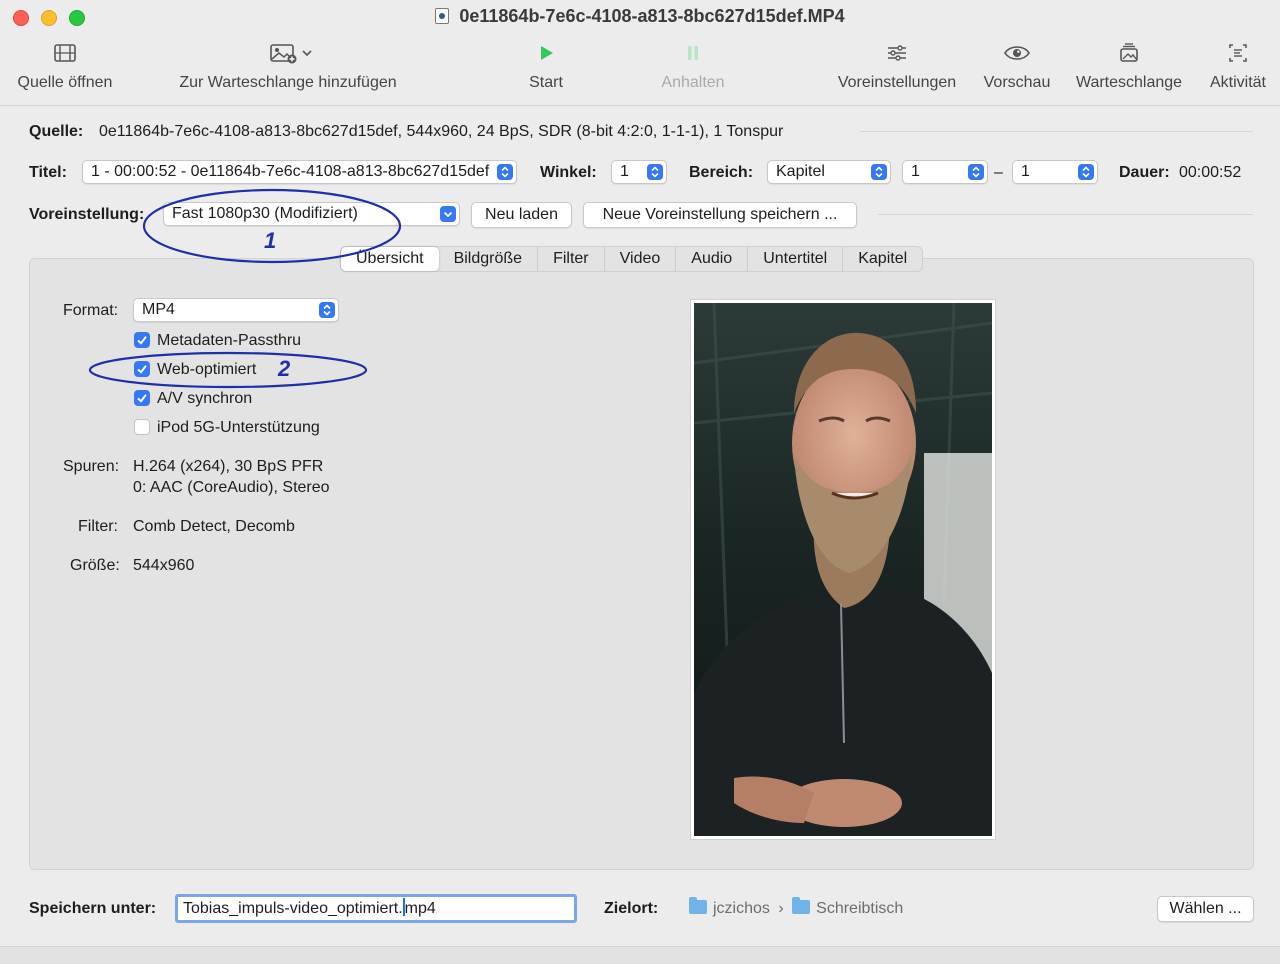 This screenshot has width=1280, height=964. I want to click on filename-part-1: Tobias_impuls-video_optimiert., so click(293, 908).